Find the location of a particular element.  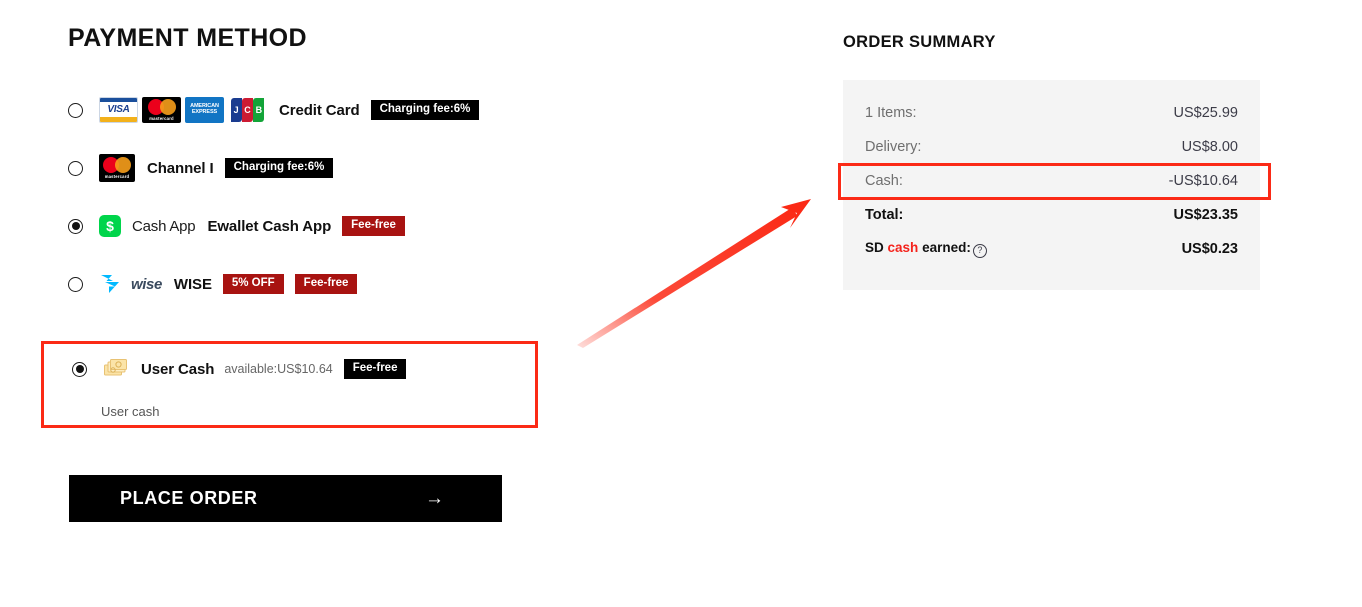

payment-option-cash-app: $ Cash App Ewallet Cash App Fee-free is located at coordinates (328, 226).